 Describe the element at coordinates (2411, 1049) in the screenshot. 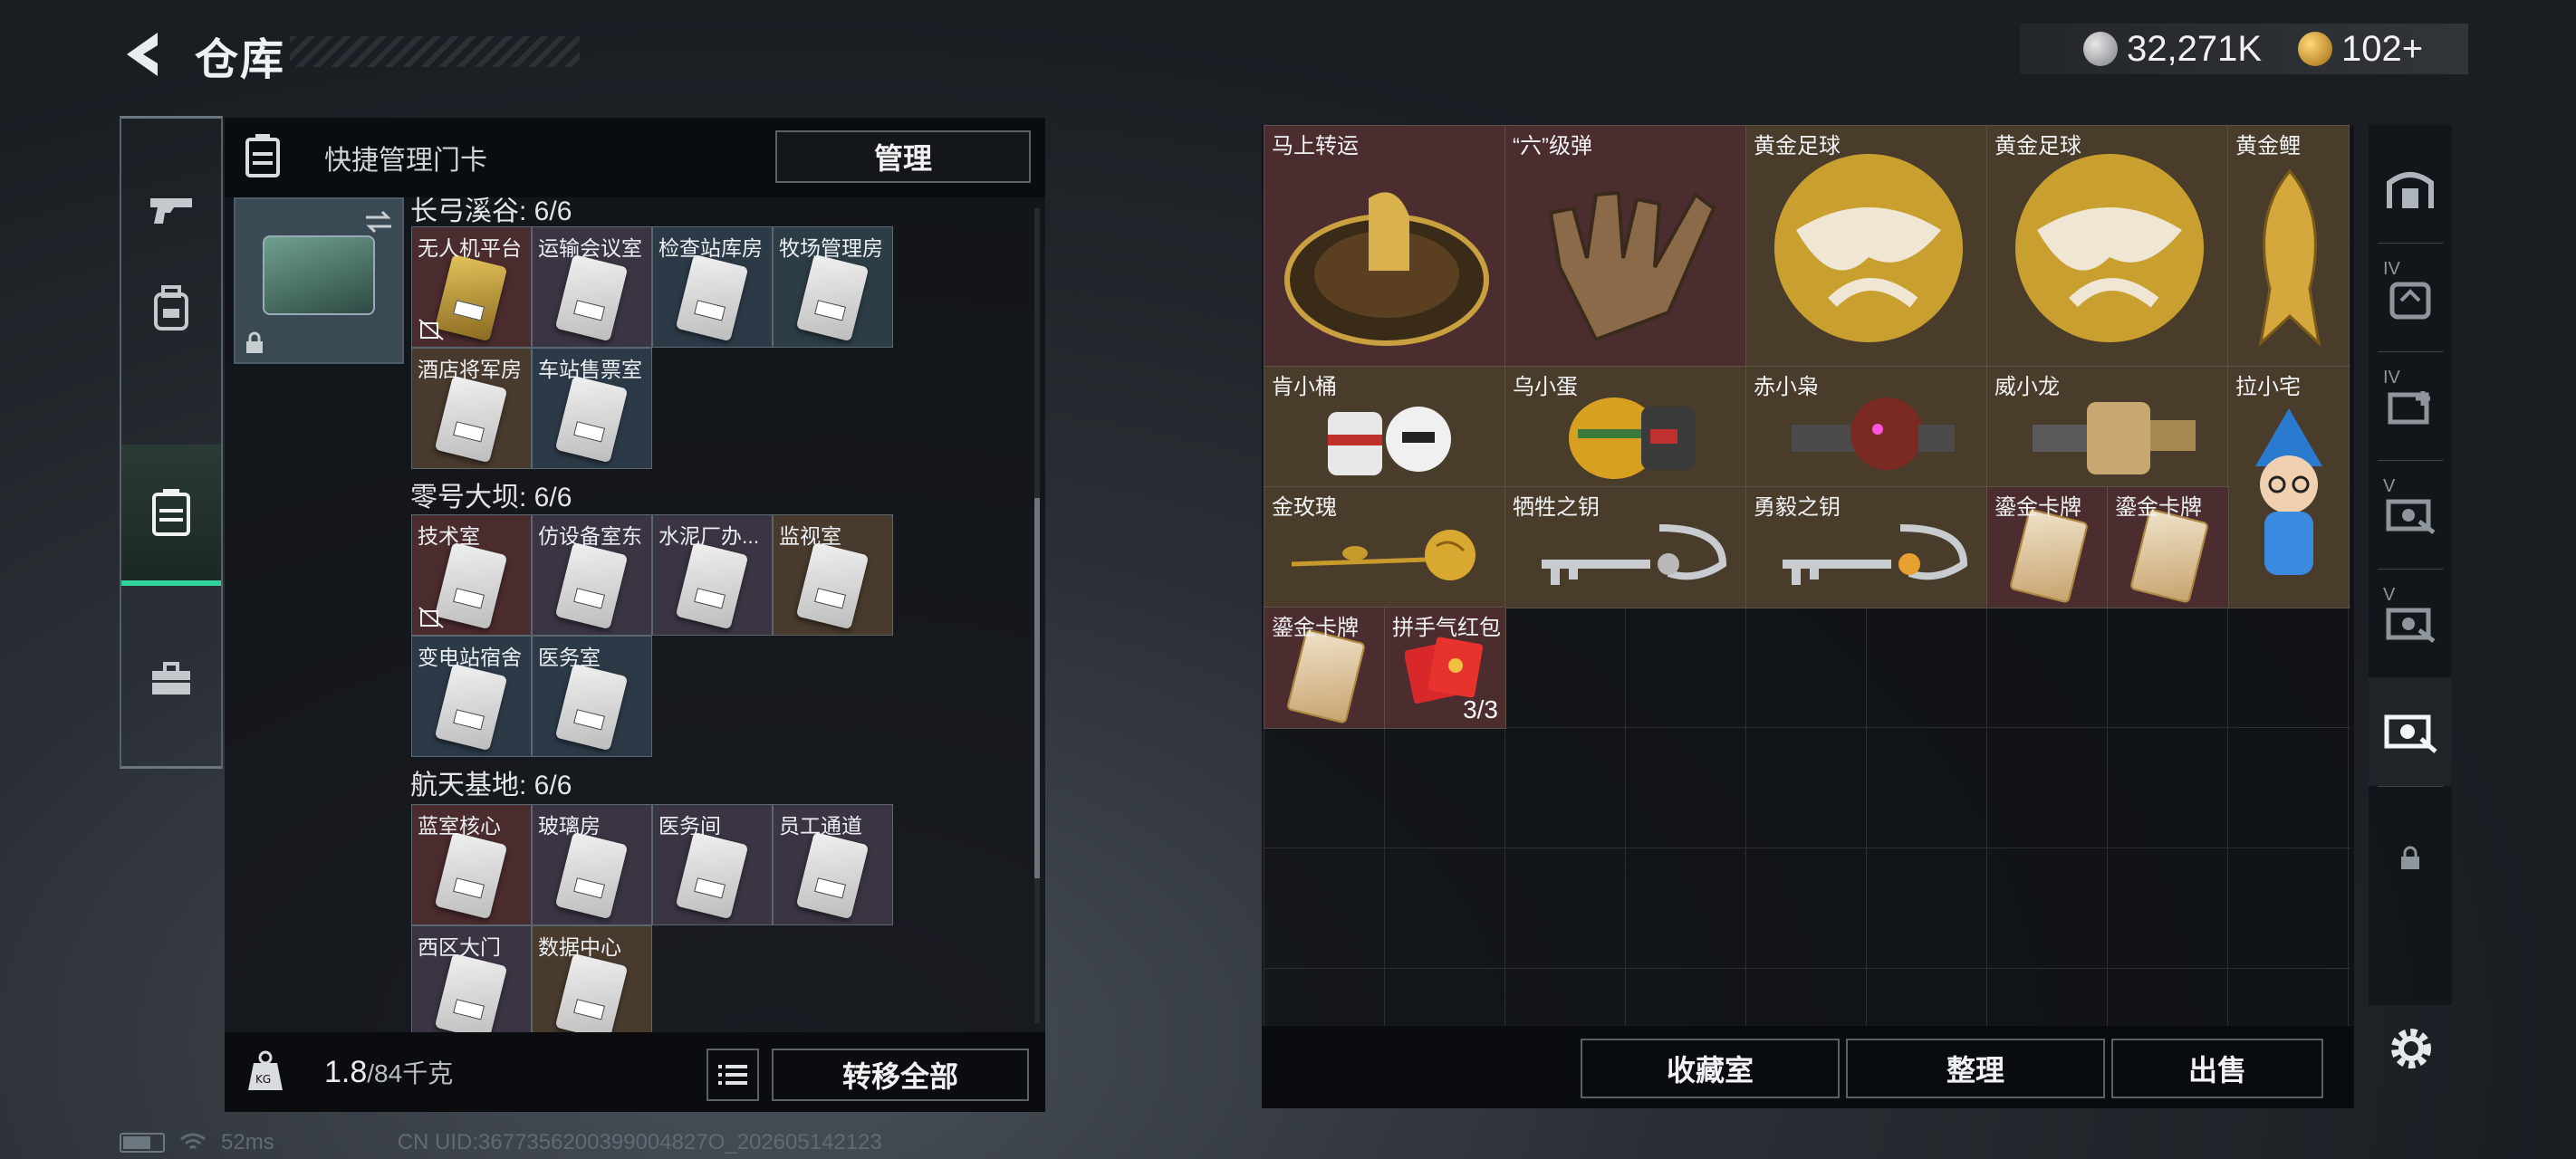

I see `settings-gear-icon` at that location.